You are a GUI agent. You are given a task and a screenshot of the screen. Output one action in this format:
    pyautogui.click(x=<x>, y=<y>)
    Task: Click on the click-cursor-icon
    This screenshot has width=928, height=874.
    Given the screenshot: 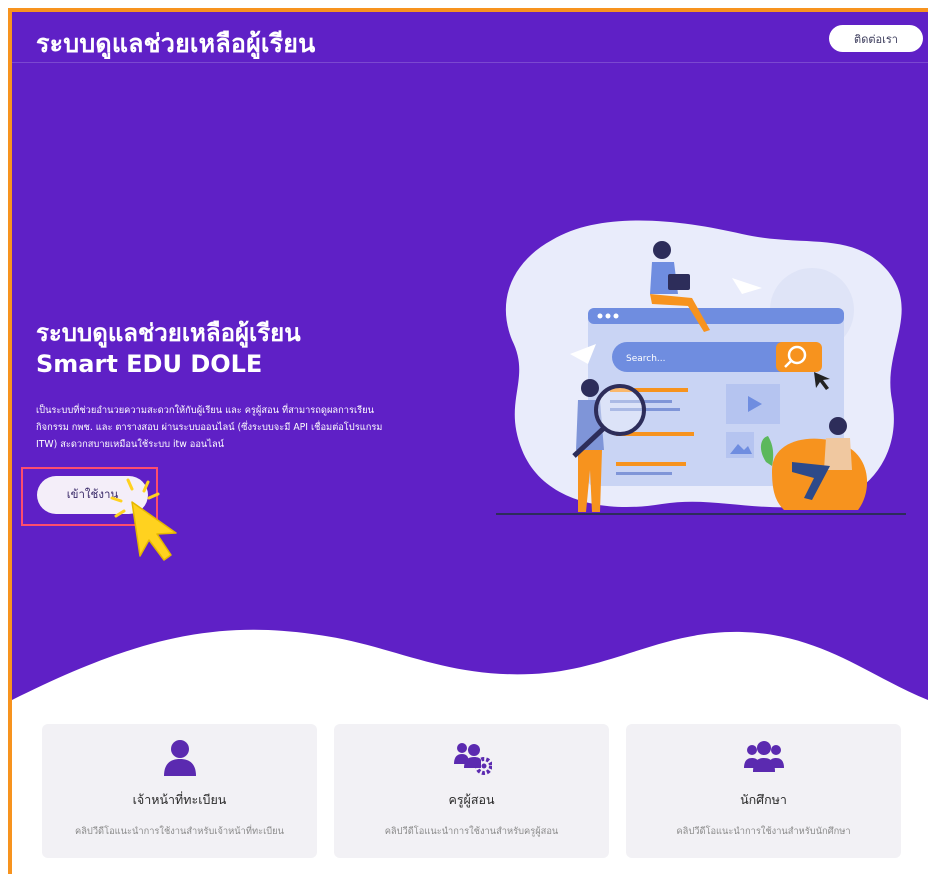 What is the action you would take?
    pyautogui.click(x=143, y=519)
    